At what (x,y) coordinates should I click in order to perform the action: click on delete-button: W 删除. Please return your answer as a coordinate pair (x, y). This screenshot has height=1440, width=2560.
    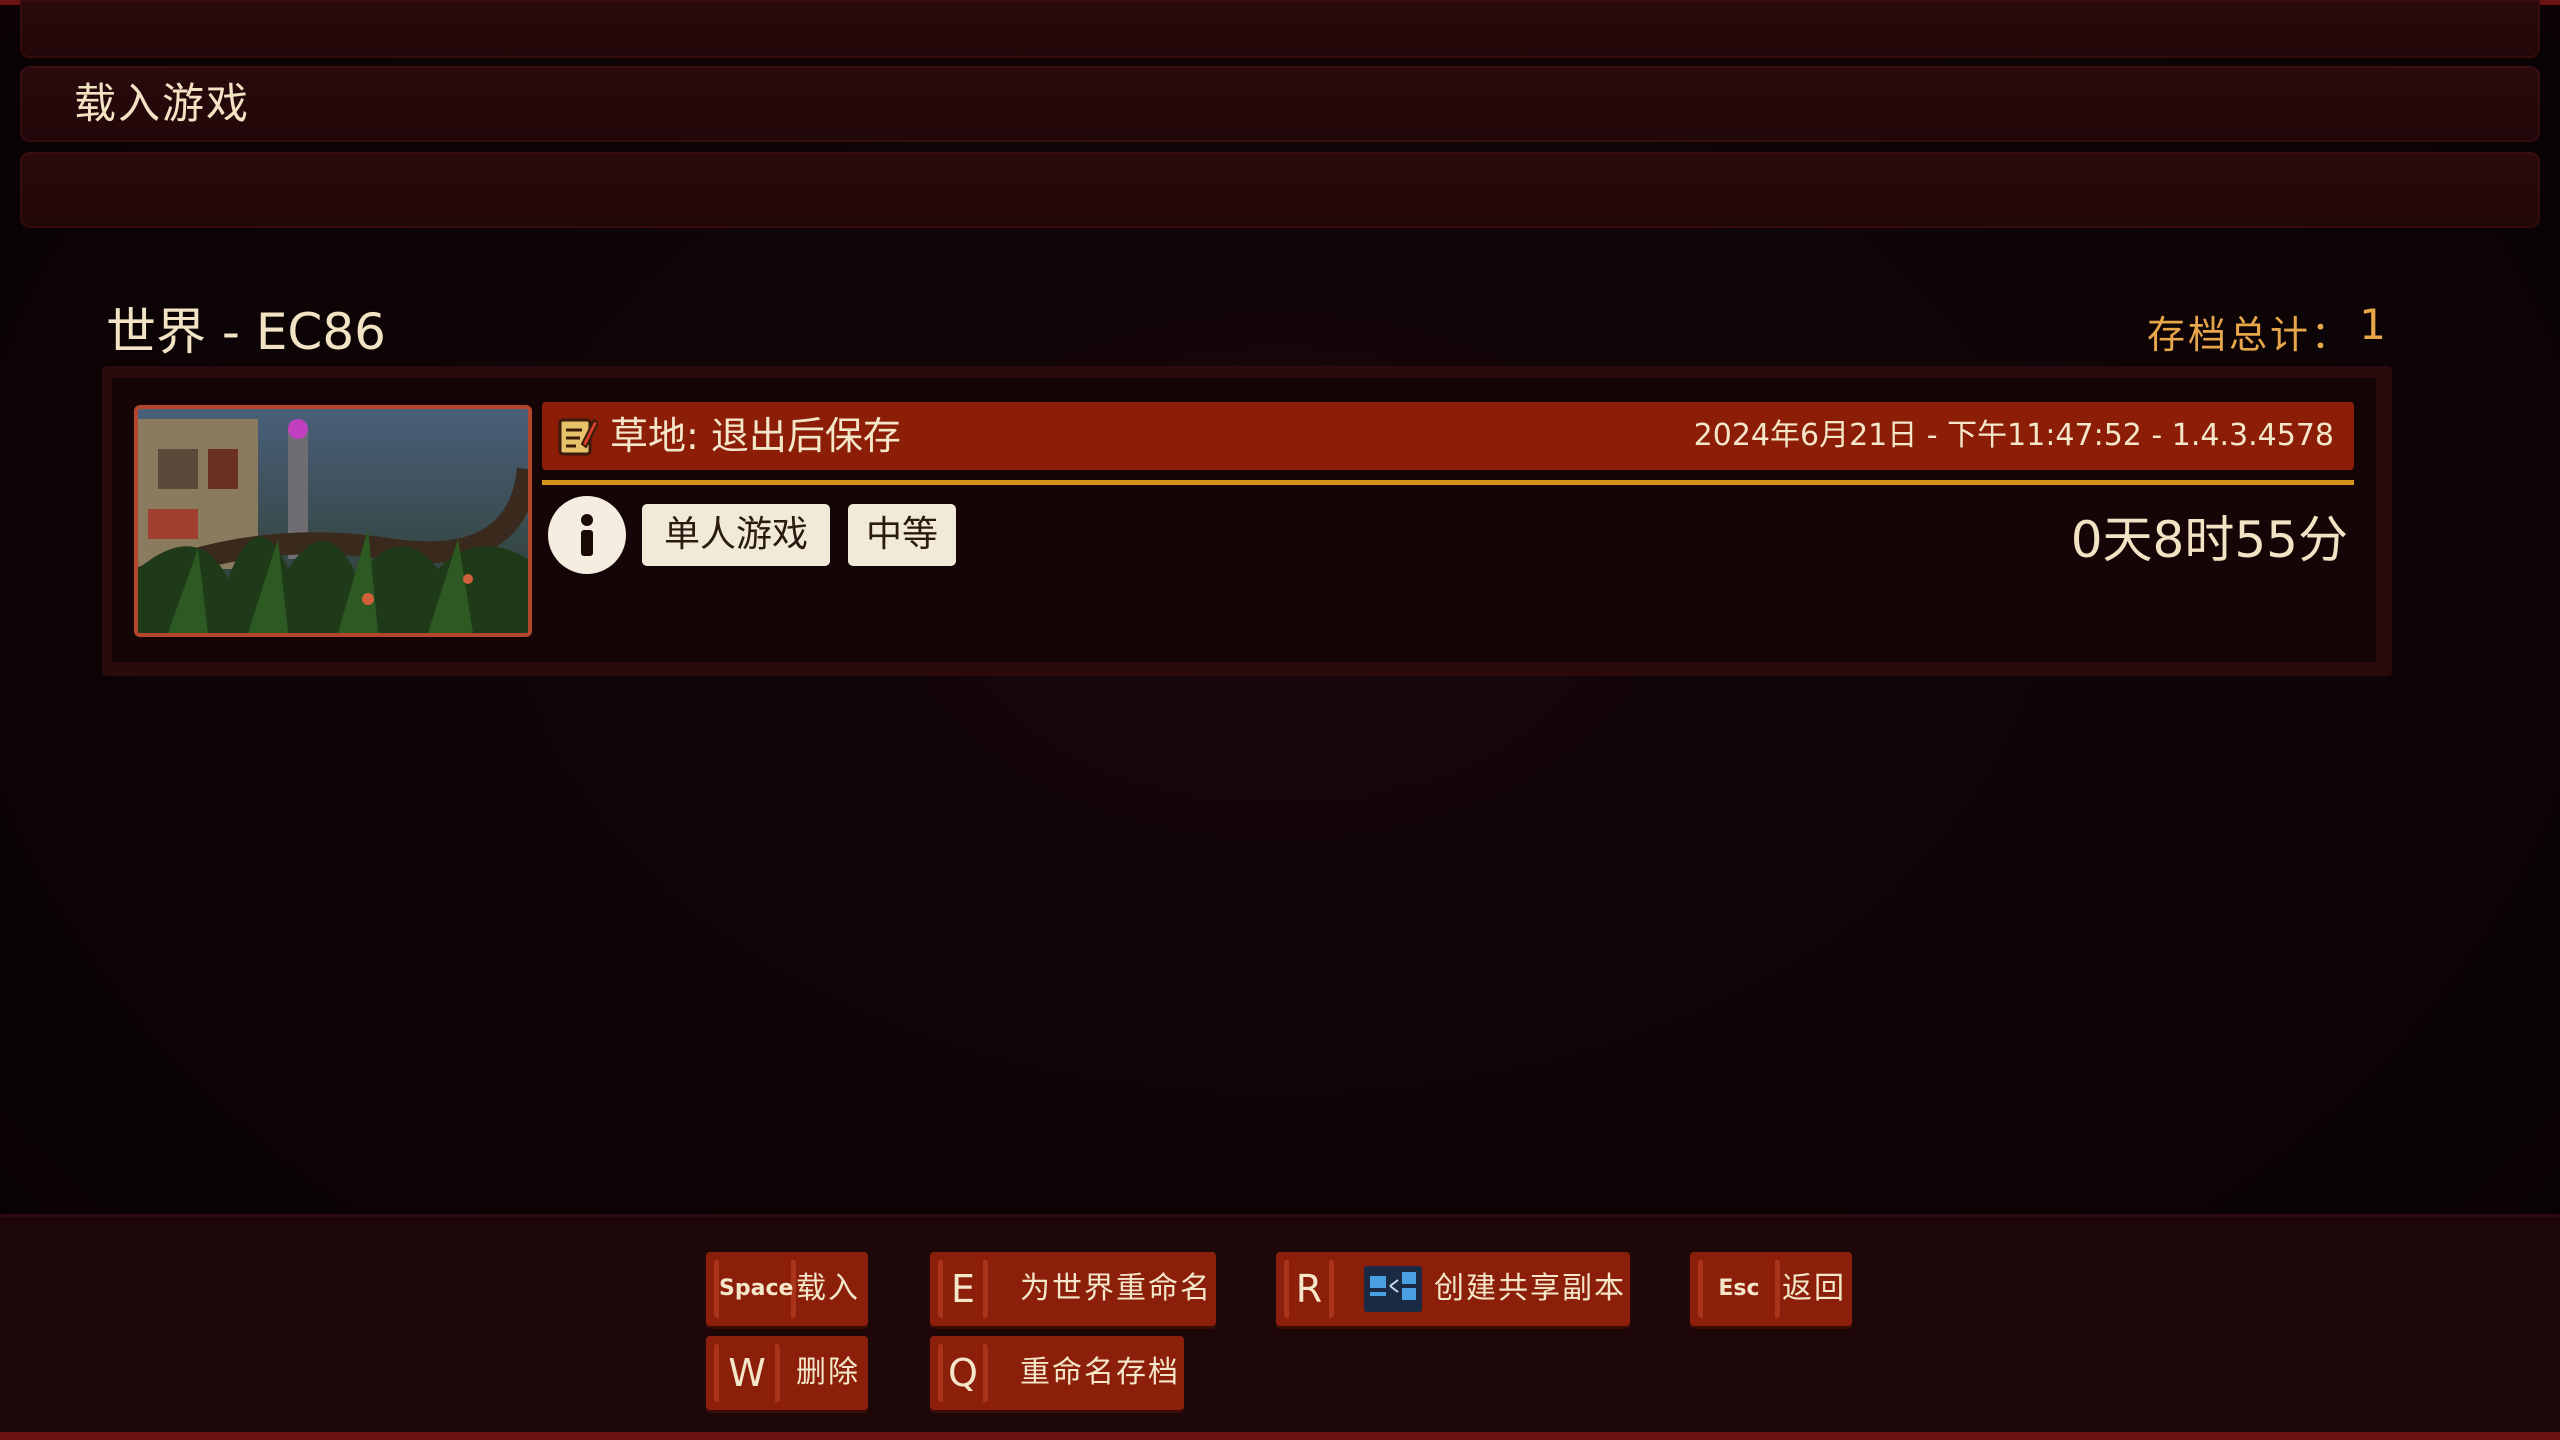
    Looking at the image, I should click on (787, 1373).